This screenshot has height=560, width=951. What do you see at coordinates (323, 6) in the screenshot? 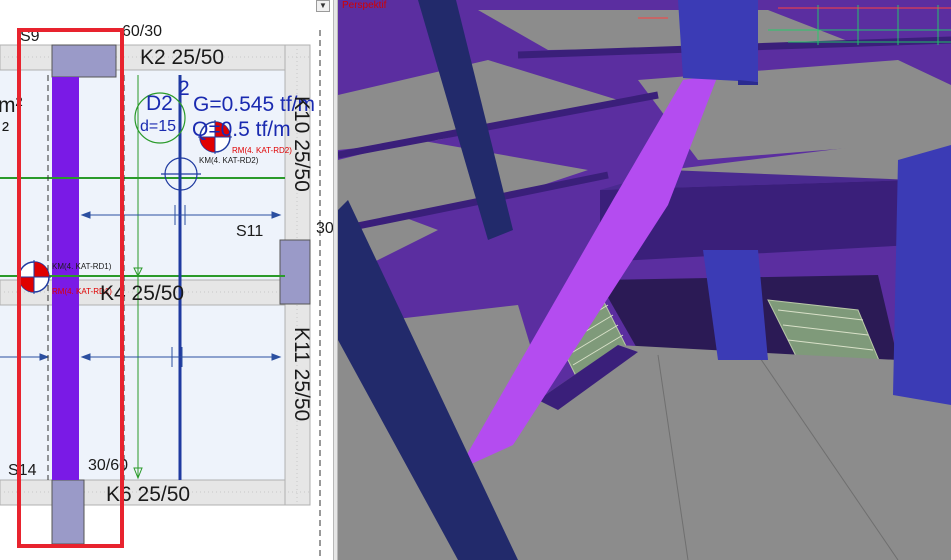
I see `menu-arrow-icon: ▼` at bounding box center [323, 6].